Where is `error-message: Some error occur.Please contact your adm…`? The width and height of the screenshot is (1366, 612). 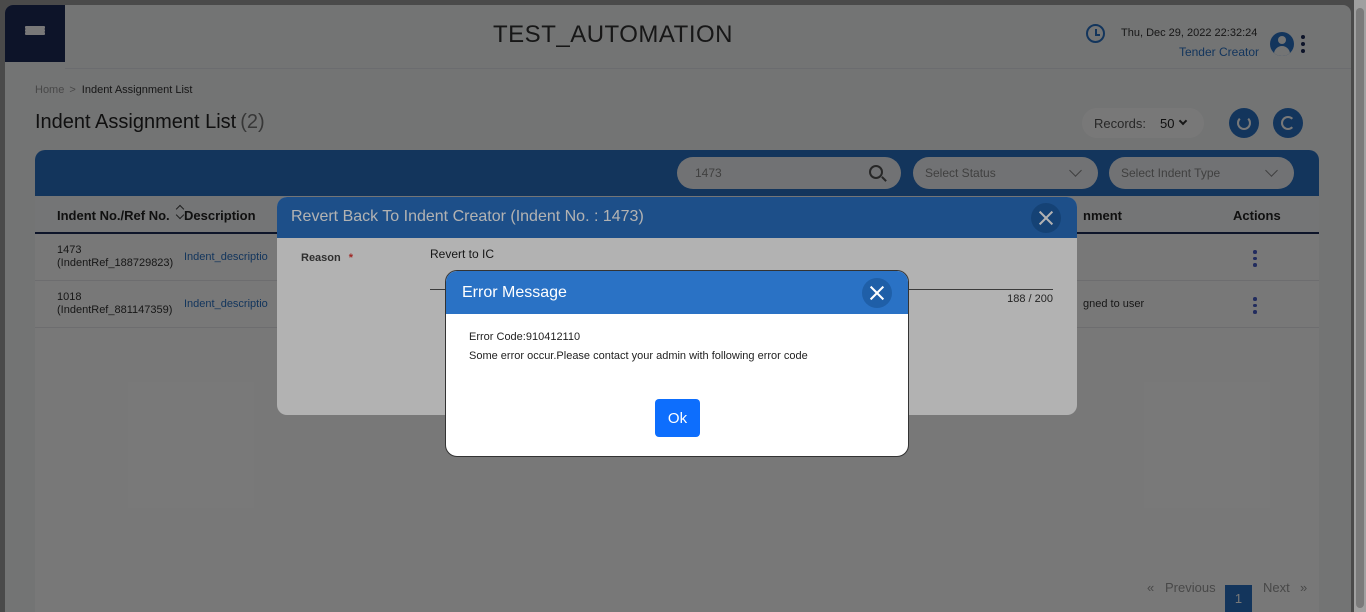 error-message: Some error occur.Please contact your adm… is located at coordinates (638, 356).